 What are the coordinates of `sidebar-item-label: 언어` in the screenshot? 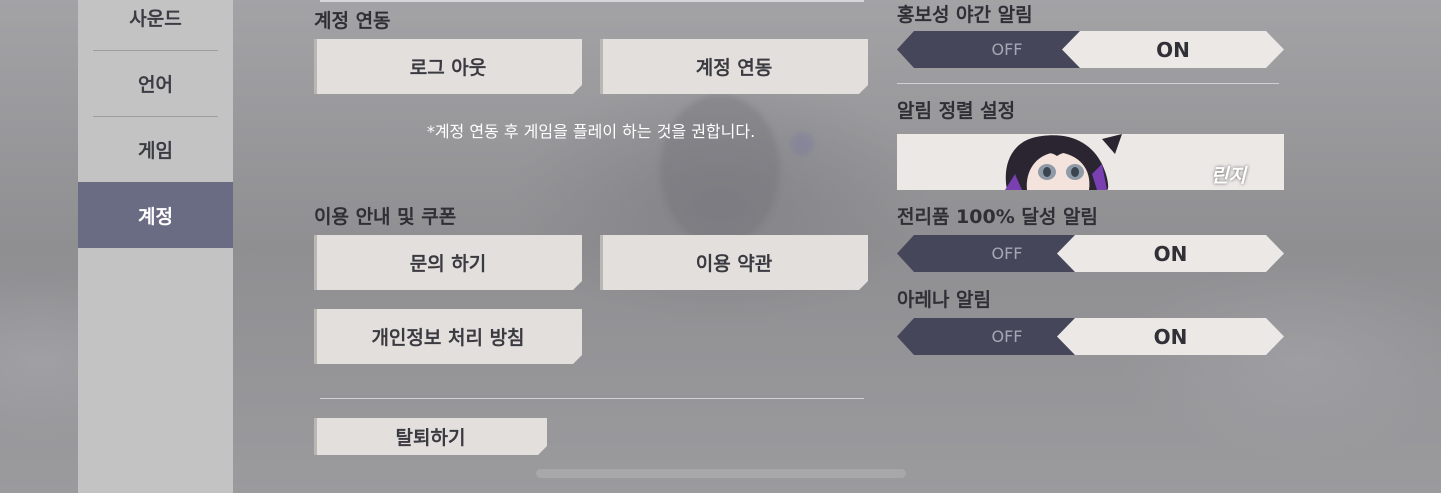 It's located at (155, 84).